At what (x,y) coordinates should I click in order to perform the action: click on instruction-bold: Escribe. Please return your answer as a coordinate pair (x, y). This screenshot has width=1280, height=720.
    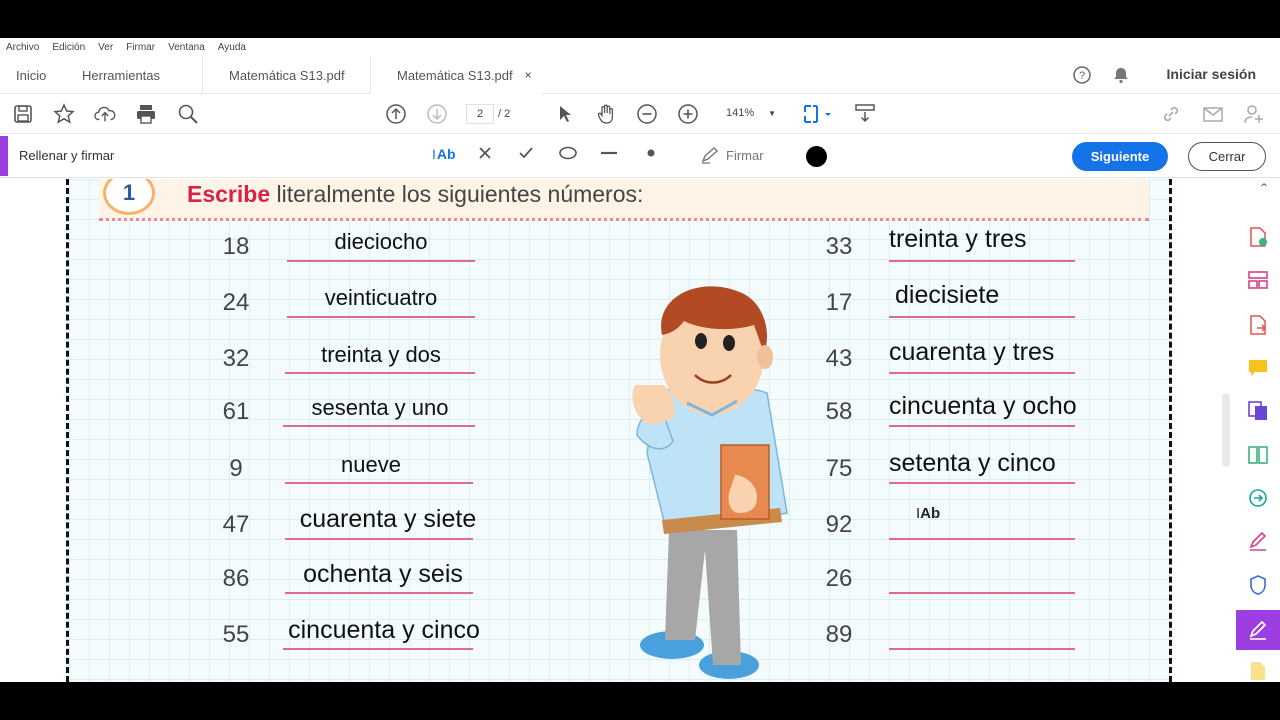
    Looking at the image, I should click on (229, 194).